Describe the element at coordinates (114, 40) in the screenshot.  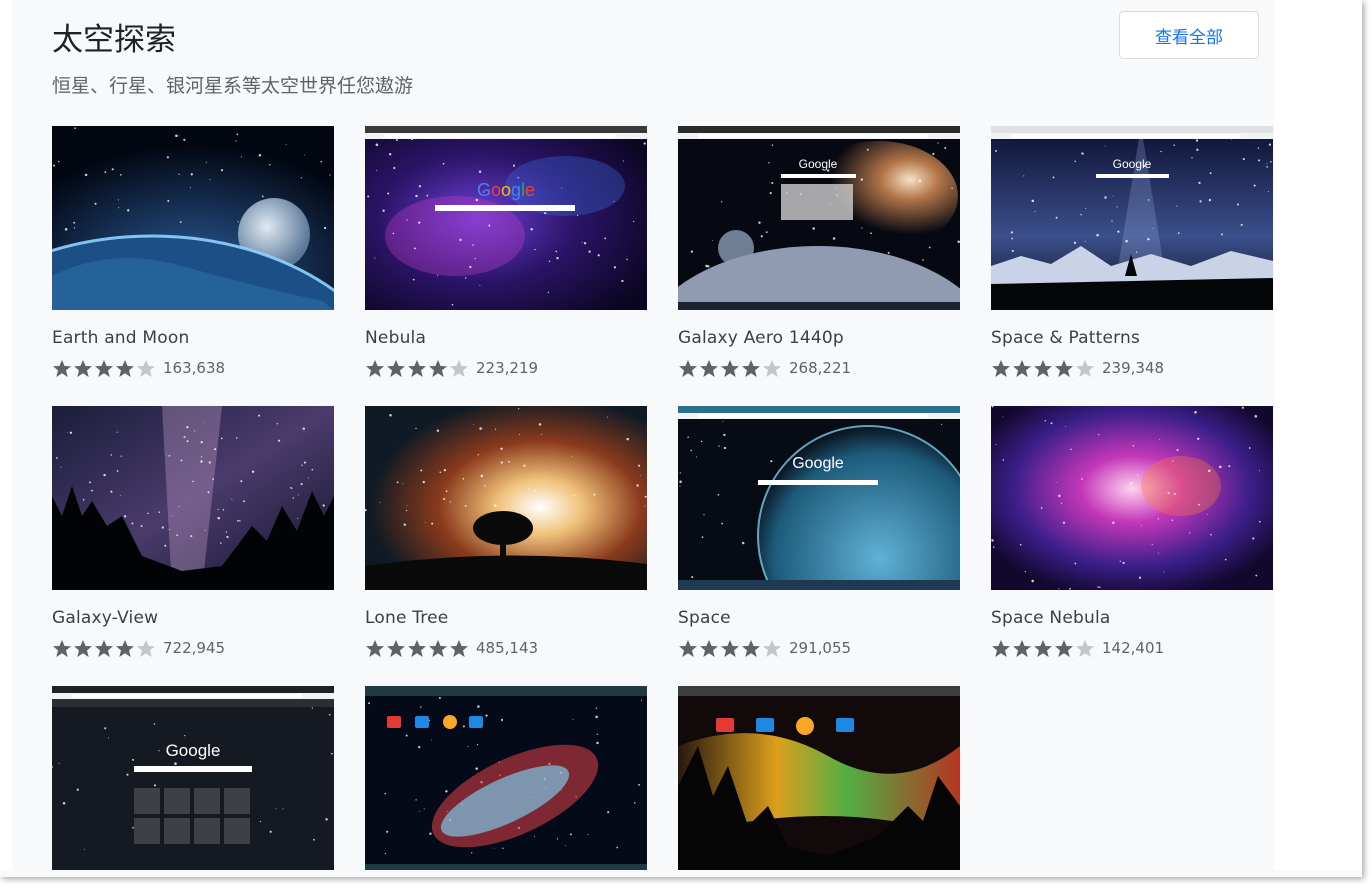
I see `section-title: 太空探索` at that location.